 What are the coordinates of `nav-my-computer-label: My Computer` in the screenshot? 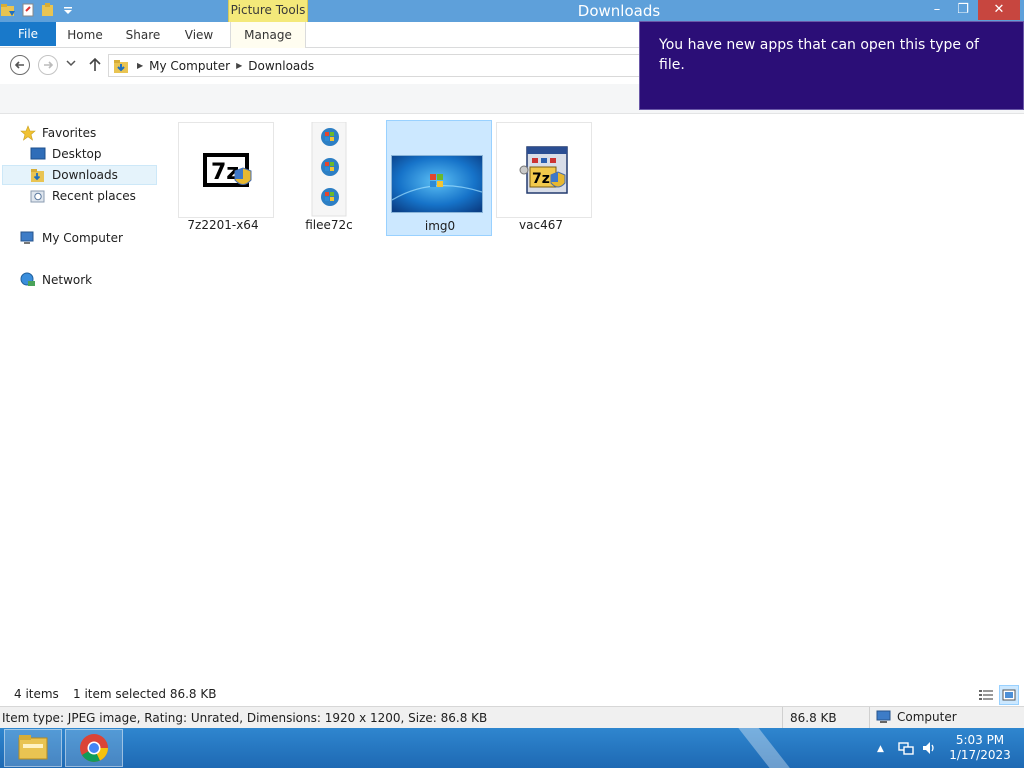 It's located at (82, 238).